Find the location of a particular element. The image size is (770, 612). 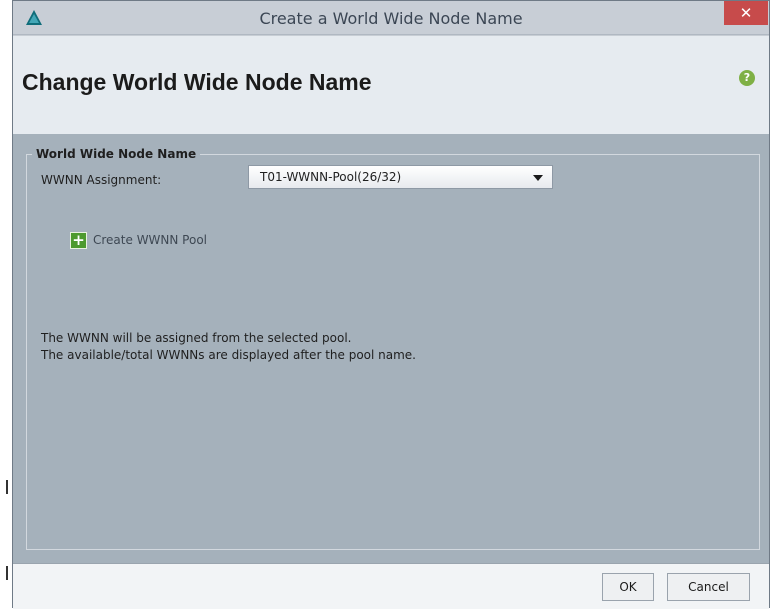

create-wwnn-pool-link: + Create WWNN Pool is located at coordinates (138, 240).